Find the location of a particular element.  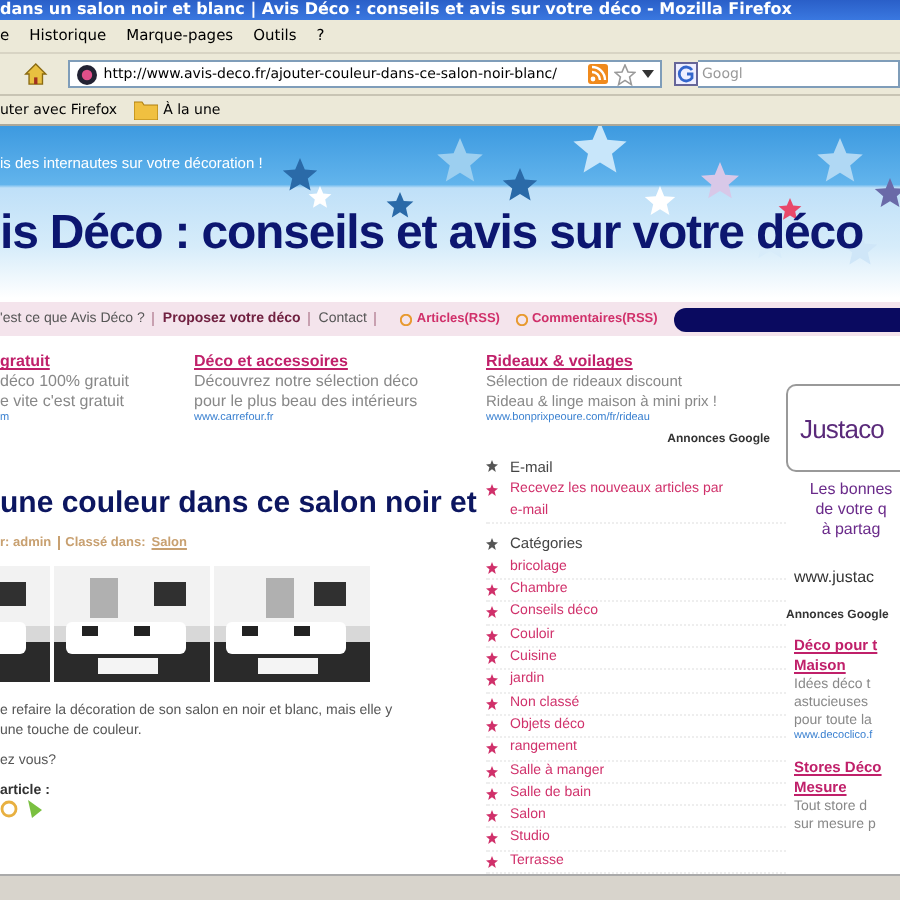

search-engine-icon is located at coordinates (686, 74).